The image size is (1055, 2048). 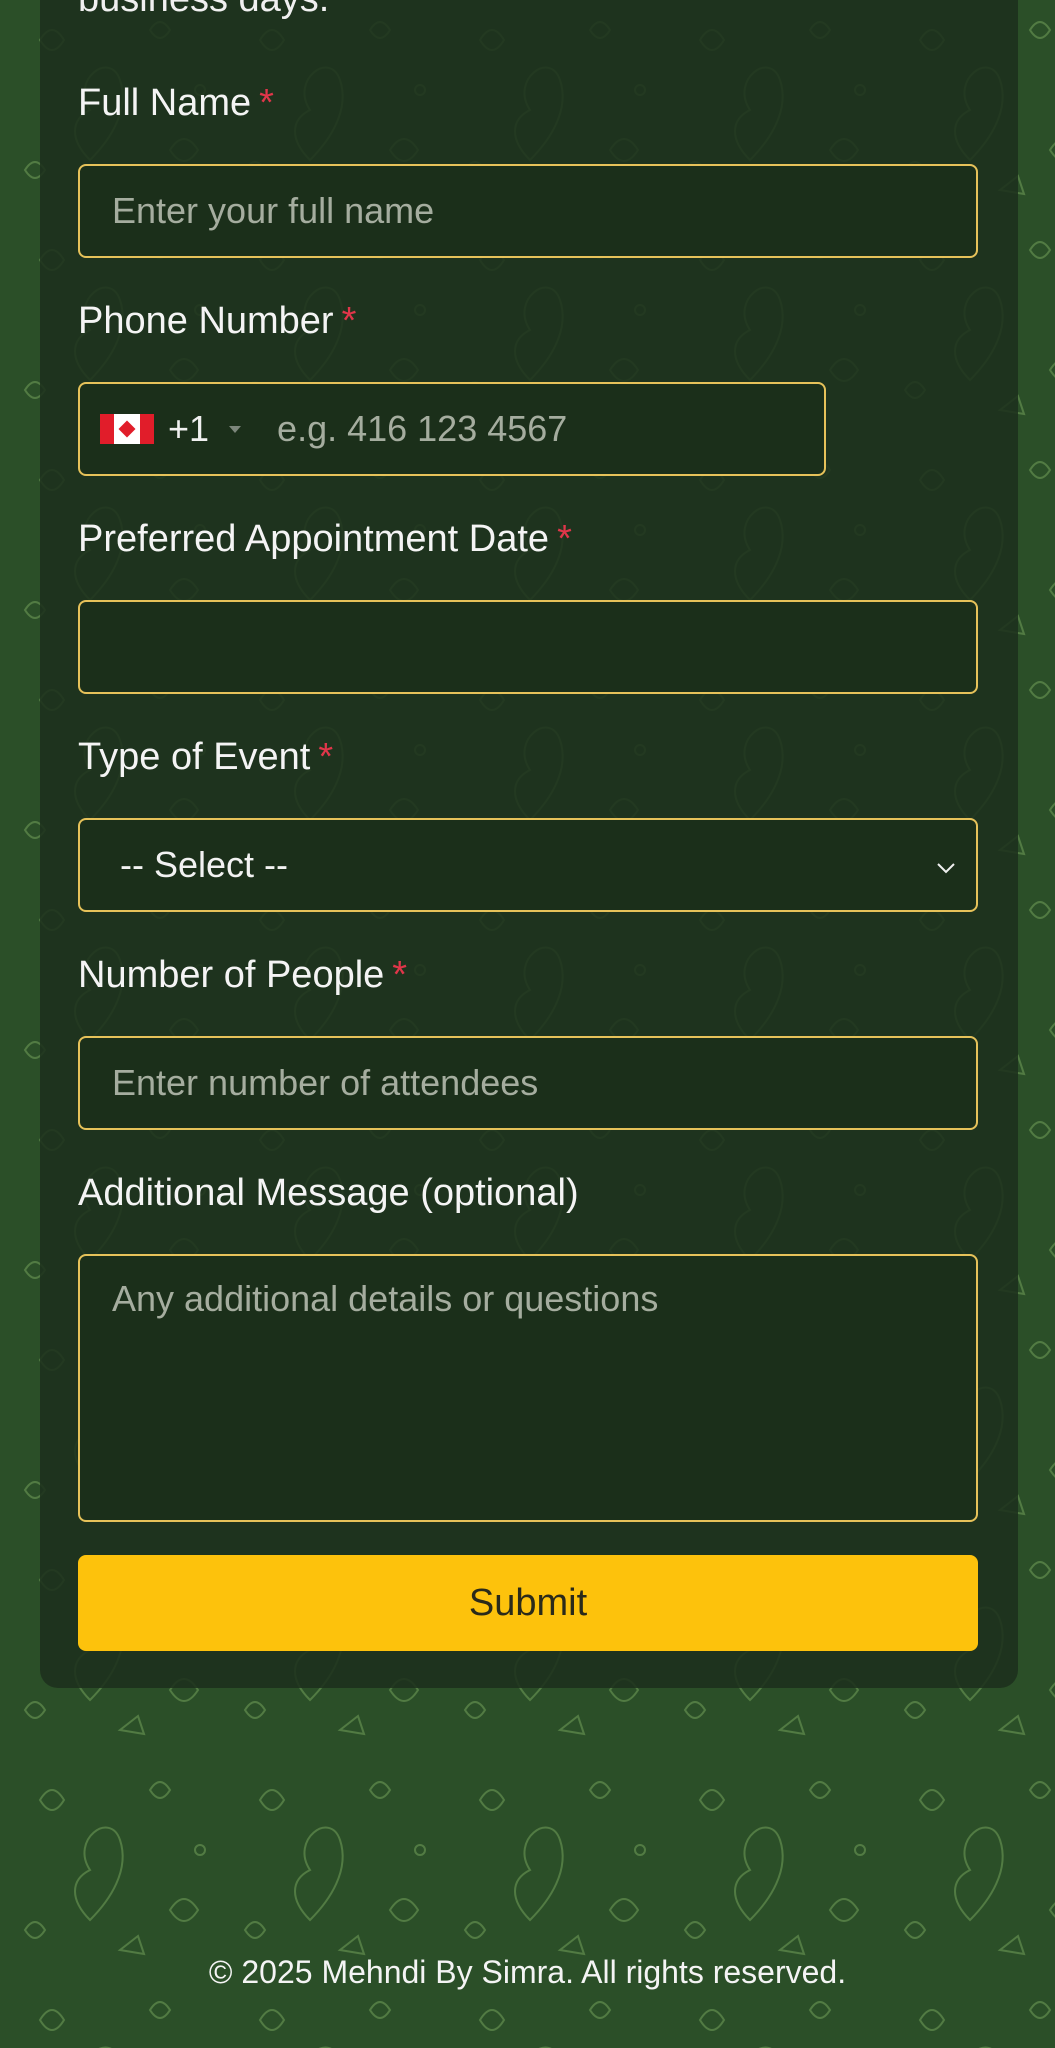 What do you see at coordinates (325, 539) in the screenshot?
I see `appointment-date-label: Preferred Appointment Date *` at bounding box center [325, 539].